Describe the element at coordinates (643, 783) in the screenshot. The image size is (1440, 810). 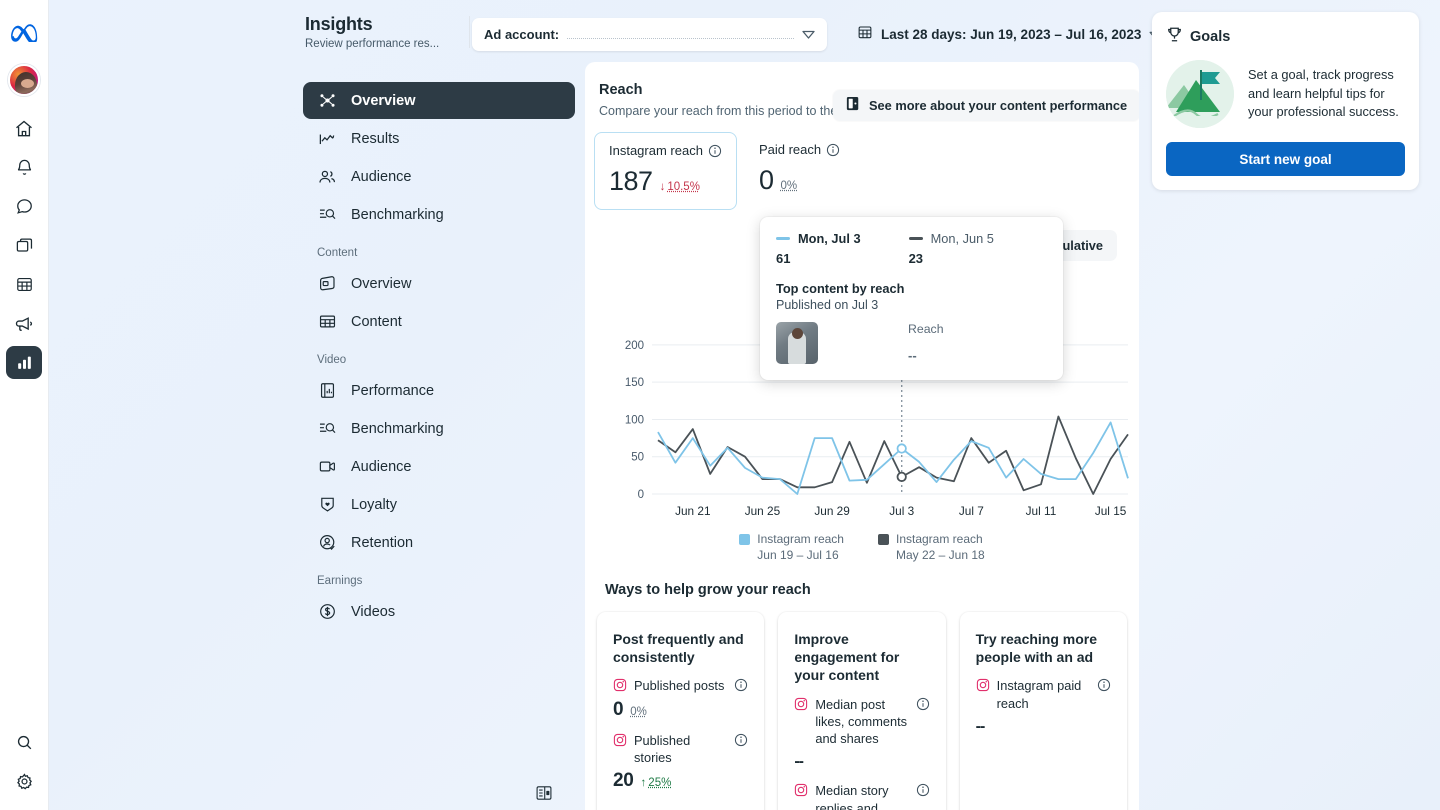
I see `arrow-up-icon: ↑` at that location.